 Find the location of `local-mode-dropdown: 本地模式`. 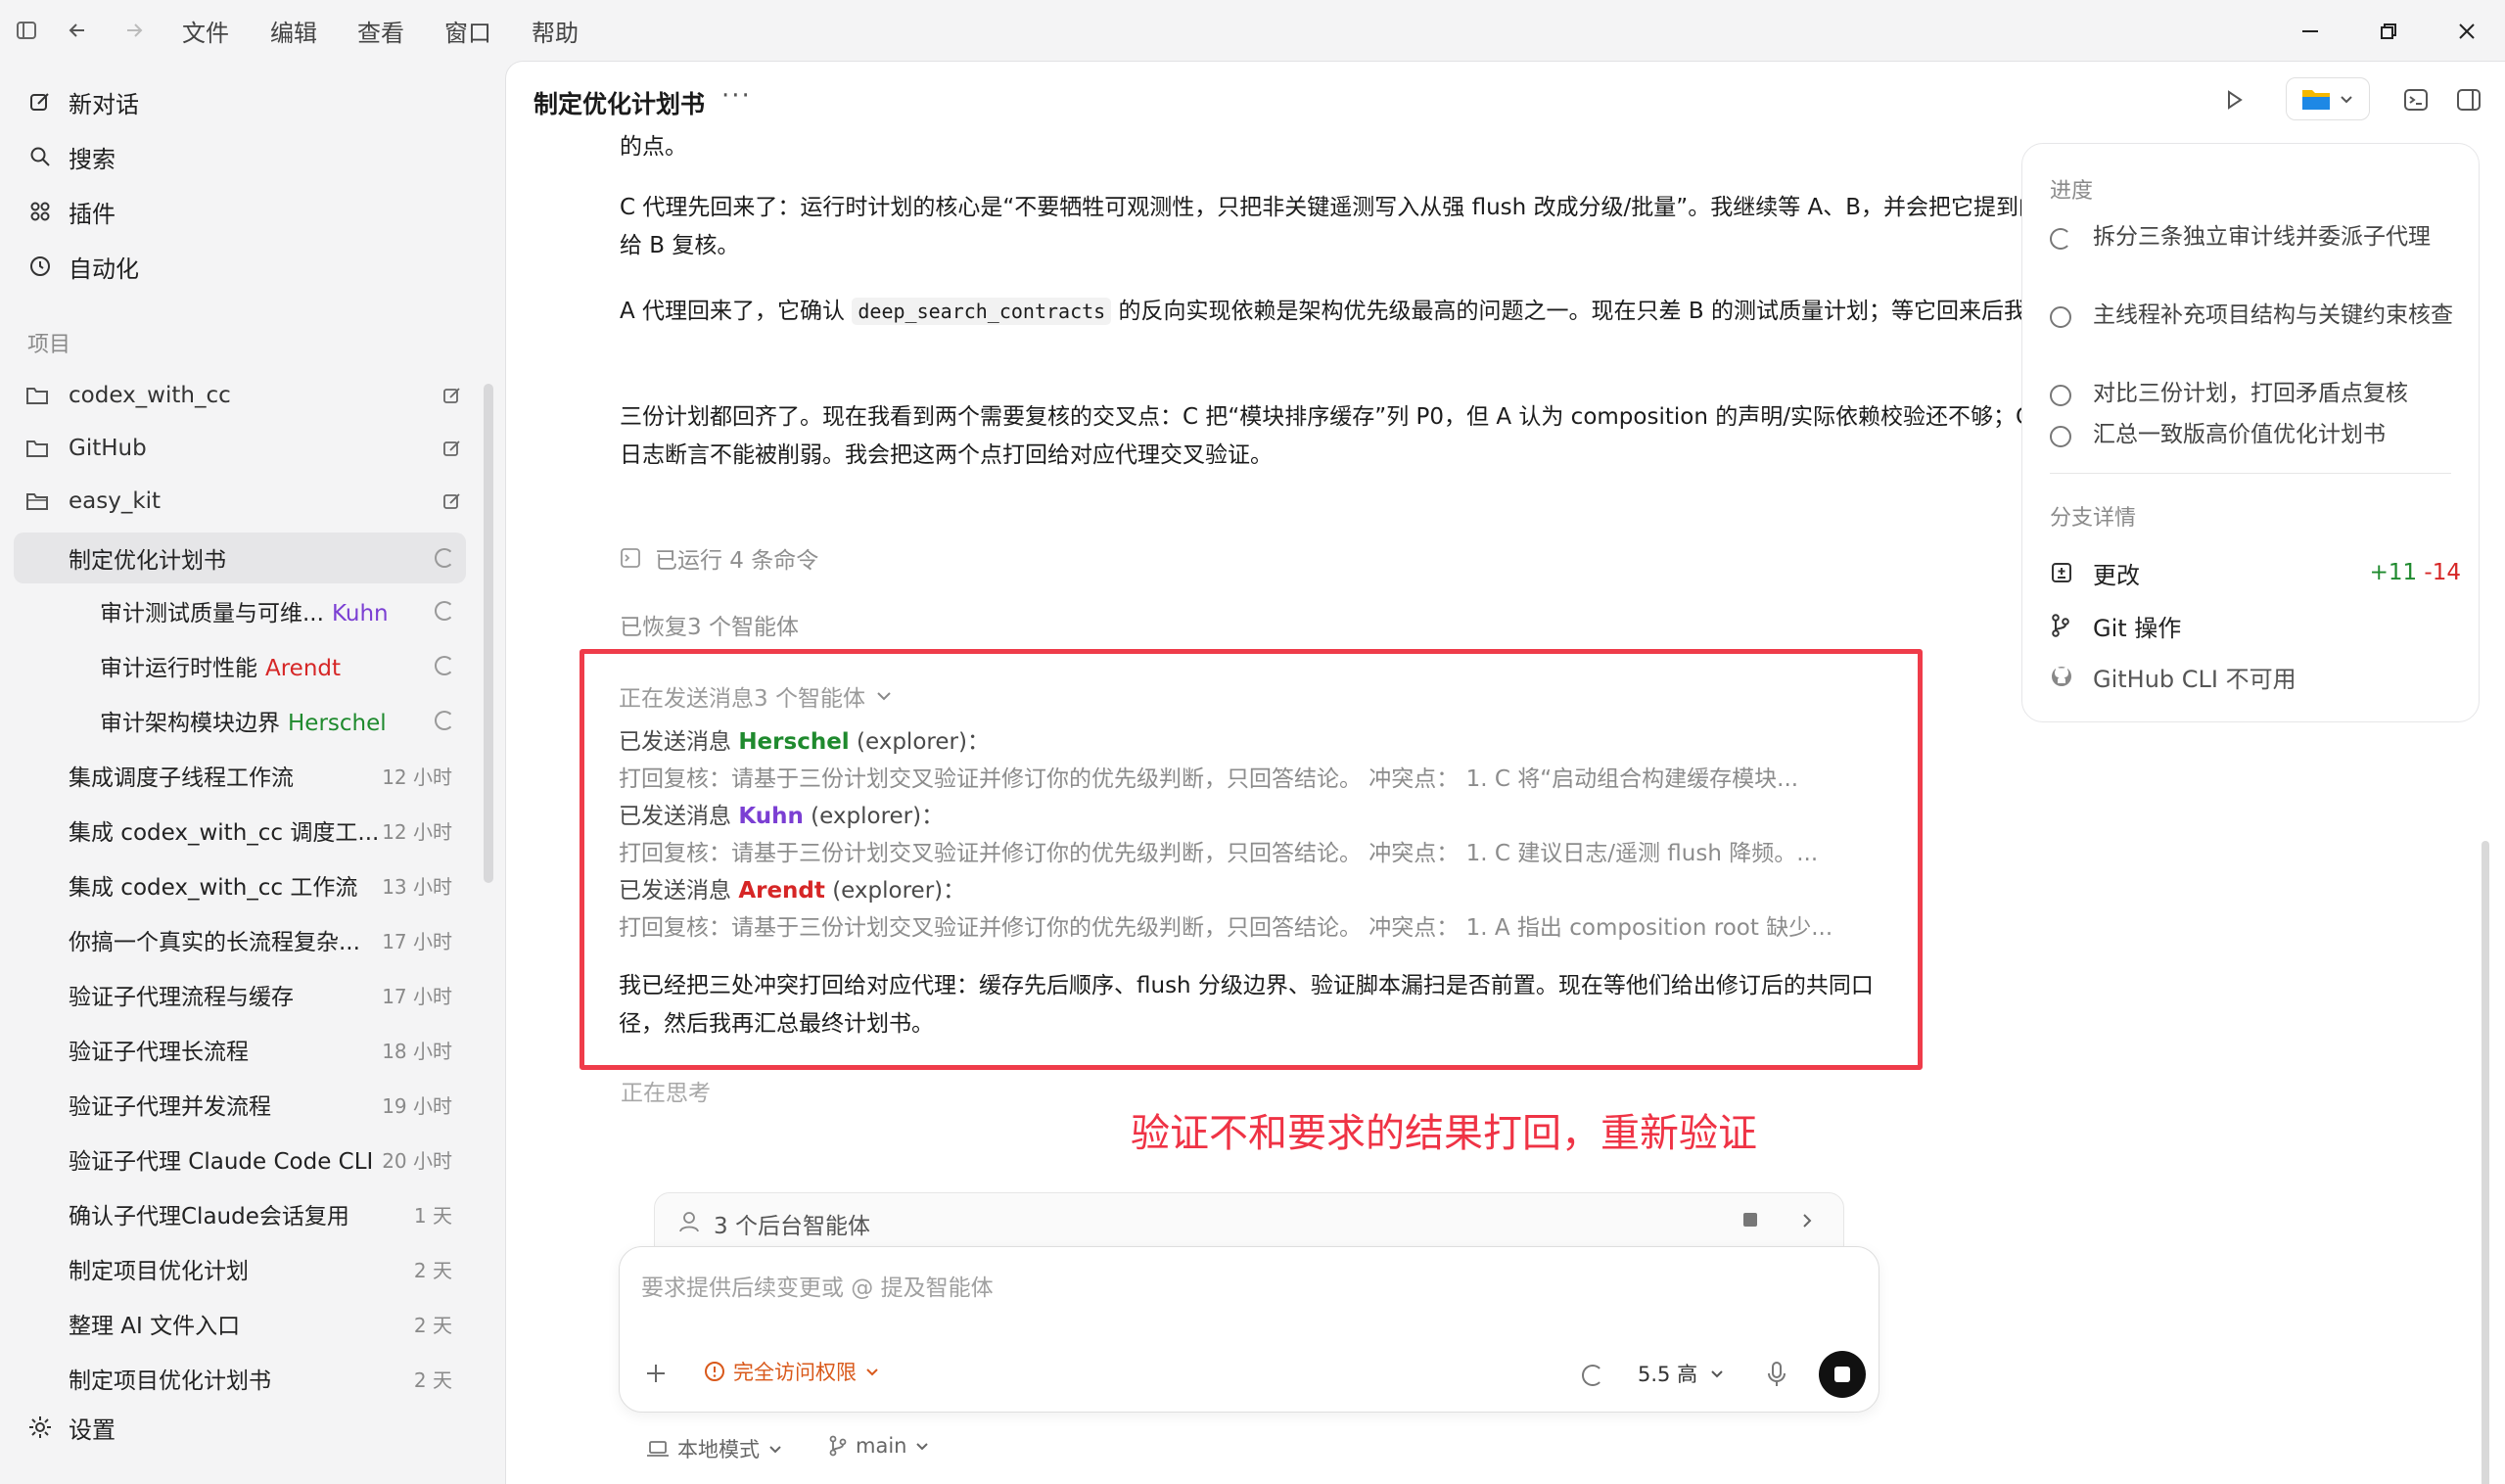

local-mode-dropdown: 本地模式 is located at coordinates (714, 1448).